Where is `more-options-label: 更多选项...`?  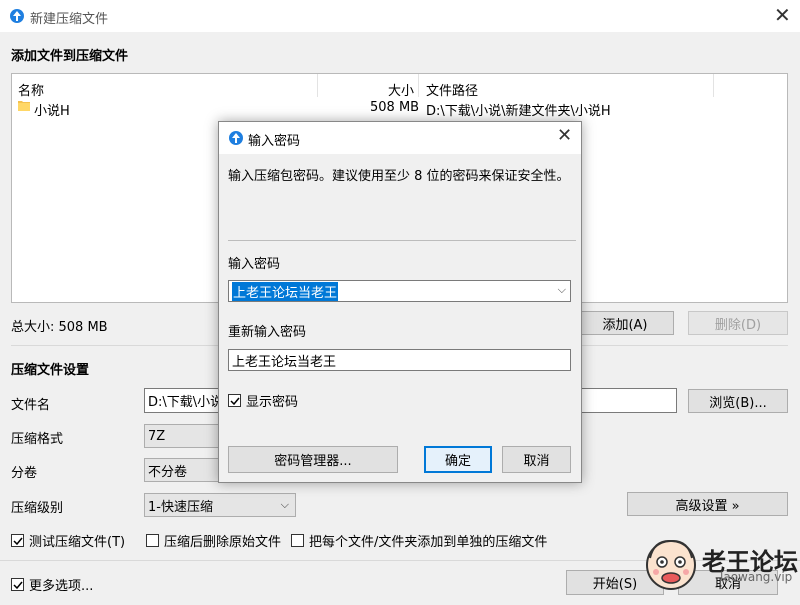 more-options-label: 更多选项... is located at coordinates (61, 586).